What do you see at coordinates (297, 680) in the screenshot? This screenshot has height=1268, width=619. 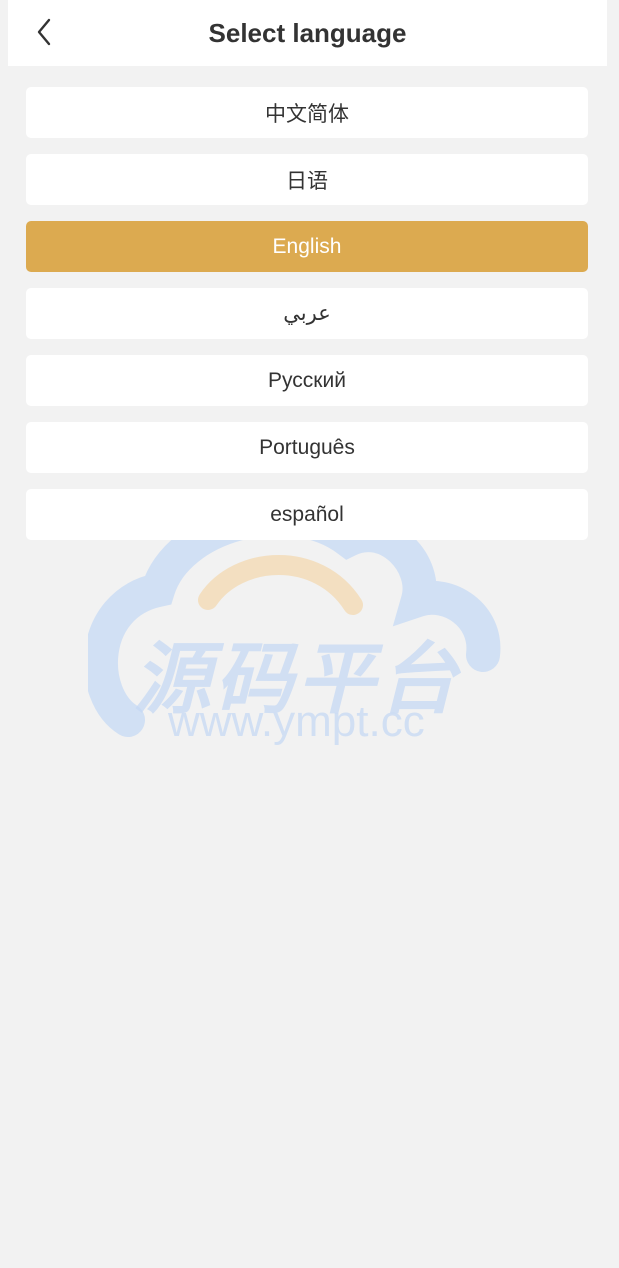 I see `watermark-brand: 源码平台` at bounding box center [297, 680].